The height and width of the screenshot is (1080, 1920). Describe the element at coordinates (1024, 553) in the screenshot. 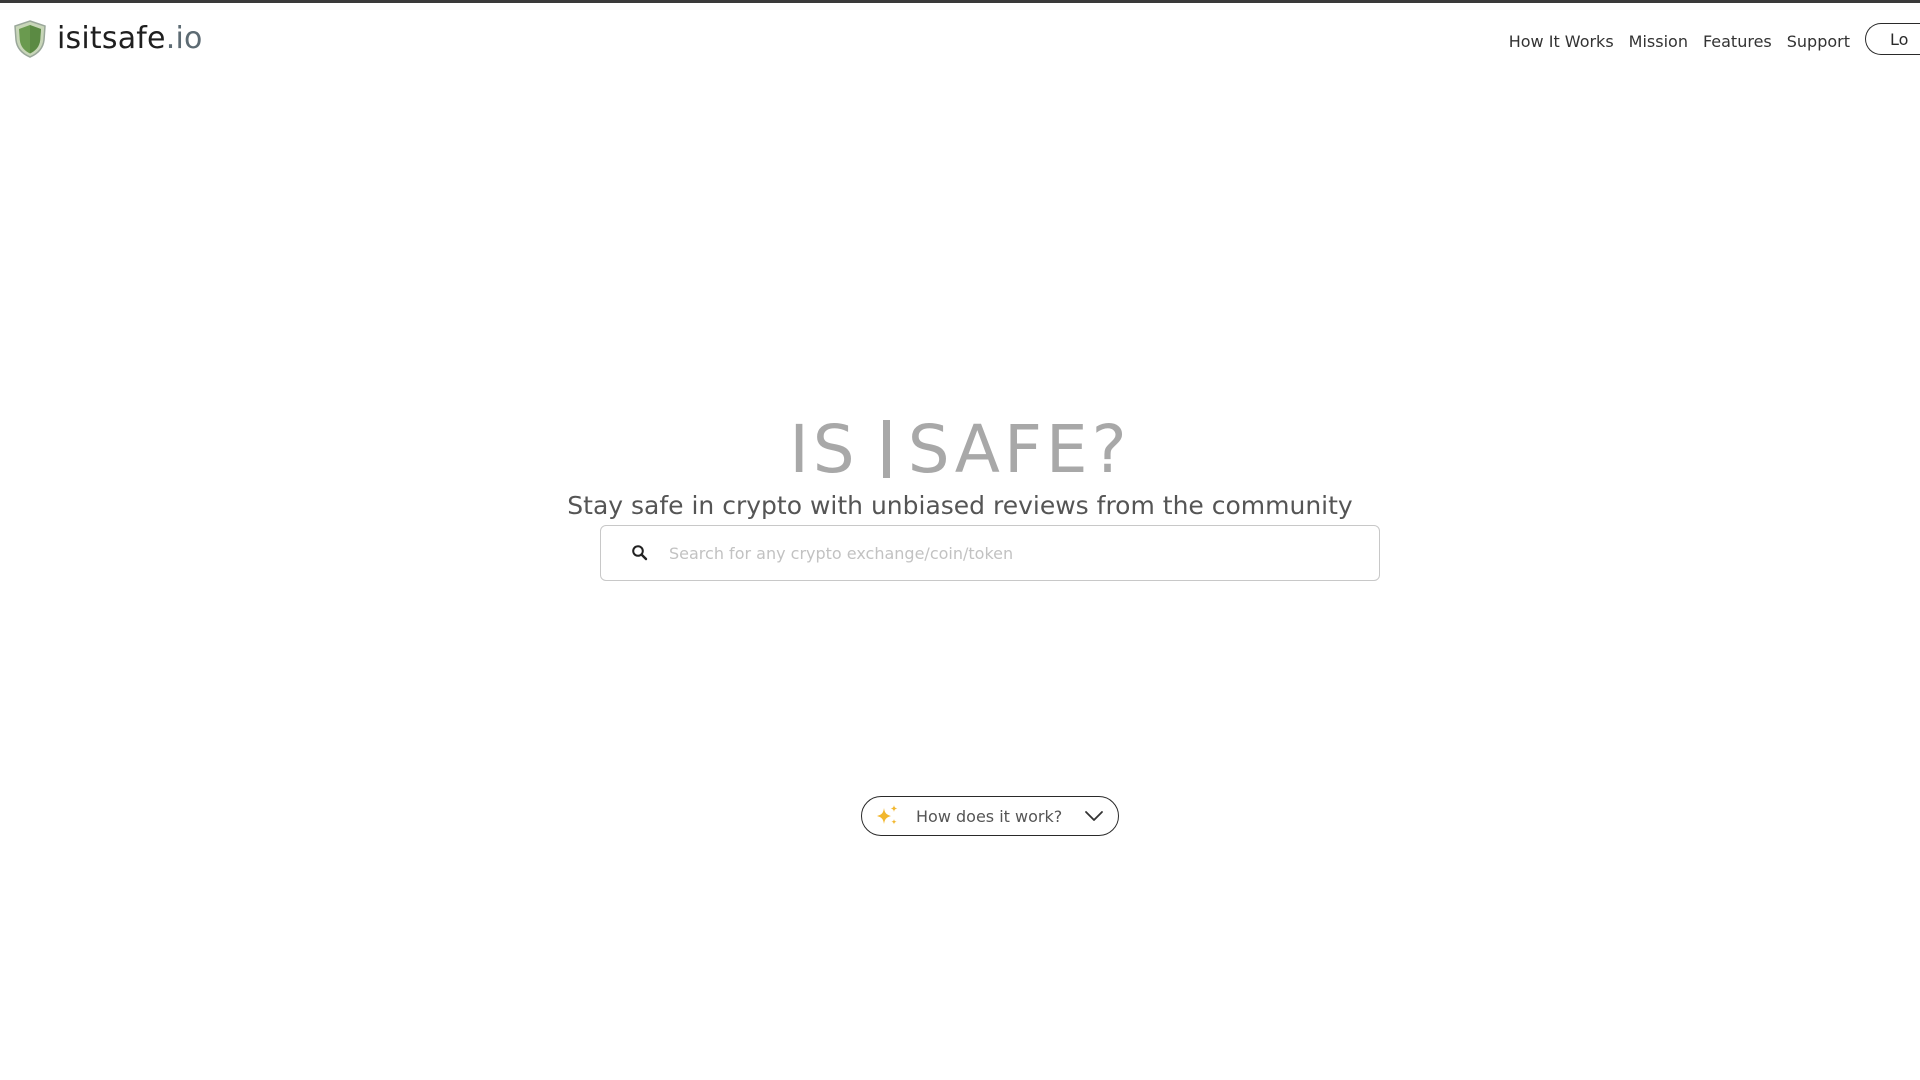

I see `search-input` at that location.